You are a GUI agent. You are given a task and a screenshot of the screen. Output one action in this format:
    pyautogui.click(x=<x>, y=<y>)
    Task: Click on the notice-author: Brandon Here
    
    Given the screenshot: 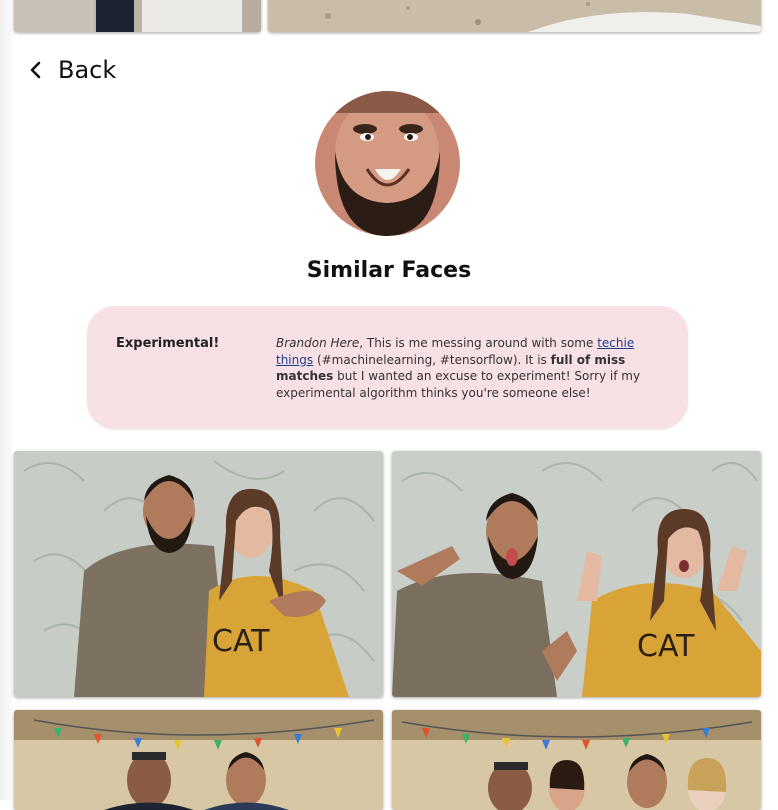 What is the action you would take?
    pyautogui.click(x=318, y=343)
    